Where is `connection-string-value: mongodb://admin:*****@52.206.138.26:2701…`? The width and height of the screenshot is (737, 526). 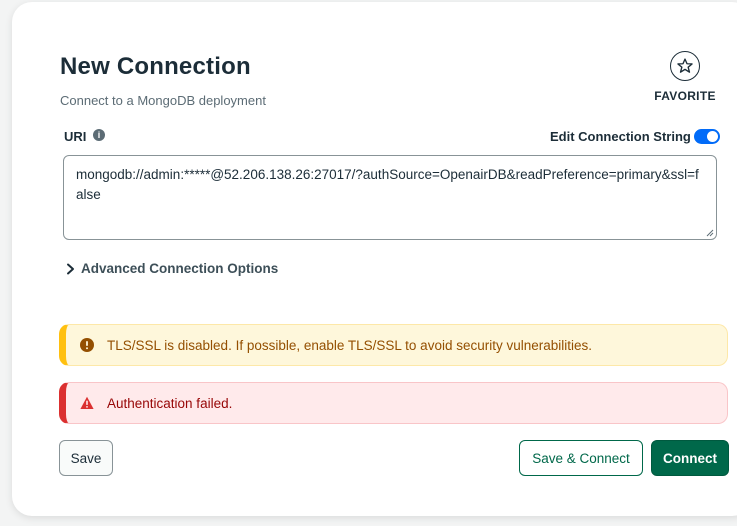
connection-string-value: mongodb://admin:*****@52.206.138.26:2701… is located at coordinates (387, 184).